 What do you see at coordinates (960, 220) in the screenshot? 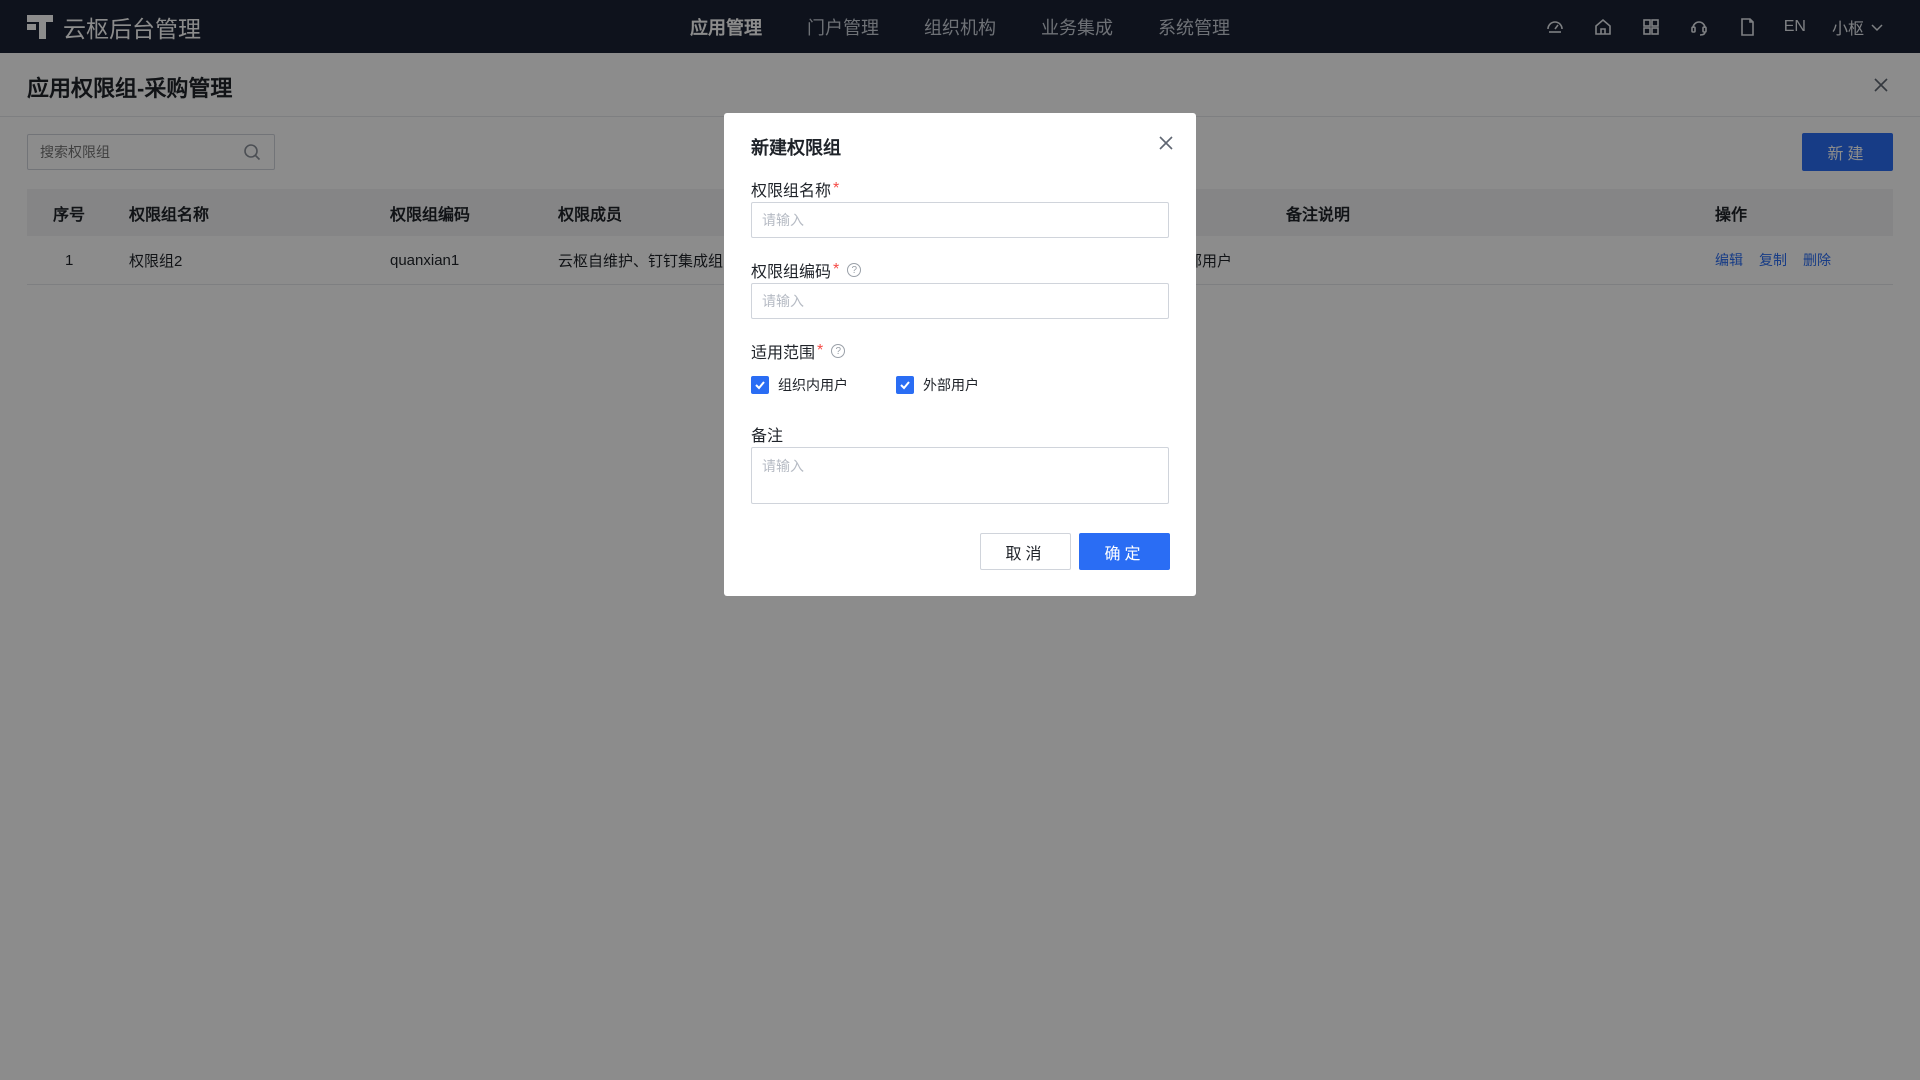
I see `group-name-input` at bounding box center [960, 220].